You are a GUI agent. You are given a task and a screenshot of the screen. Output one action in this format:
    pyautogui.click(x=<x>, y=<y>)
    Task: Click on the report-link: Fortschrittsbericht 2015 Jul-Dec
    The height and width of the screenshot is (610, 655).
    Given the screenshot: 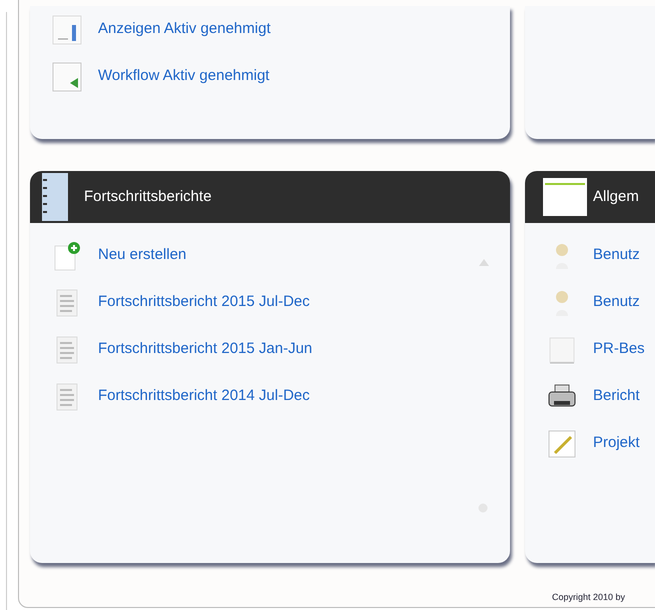 What is the action you would take?
    pyautogui.click(x=204, y=302)
    